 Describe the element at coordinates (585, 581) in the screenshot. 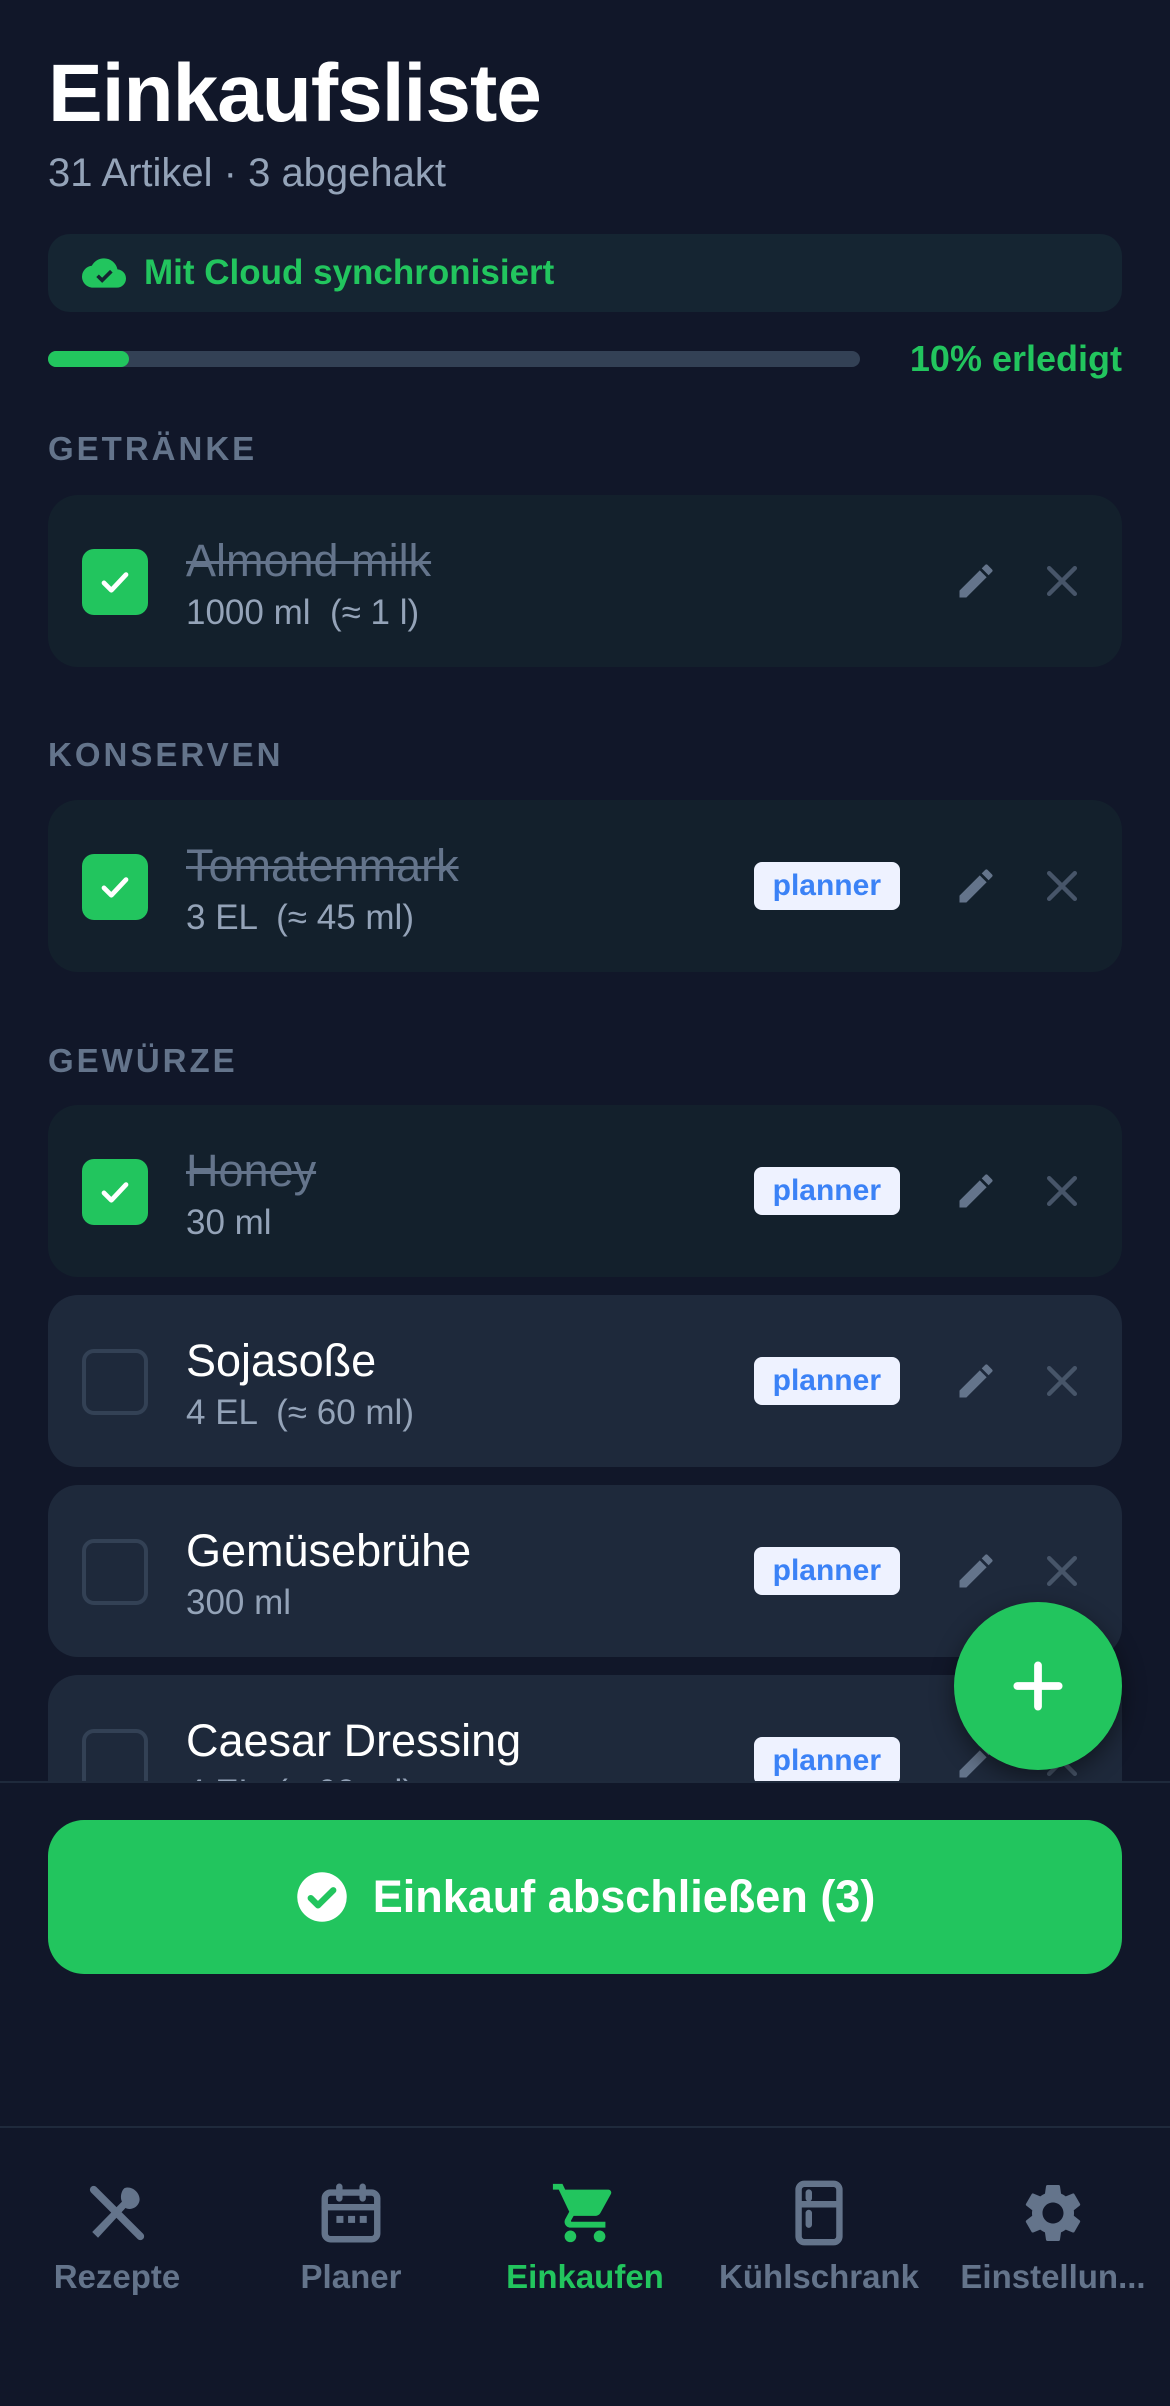

I see `list-item: Almond milk 1000 ml (≈ 1 l)` at that location.